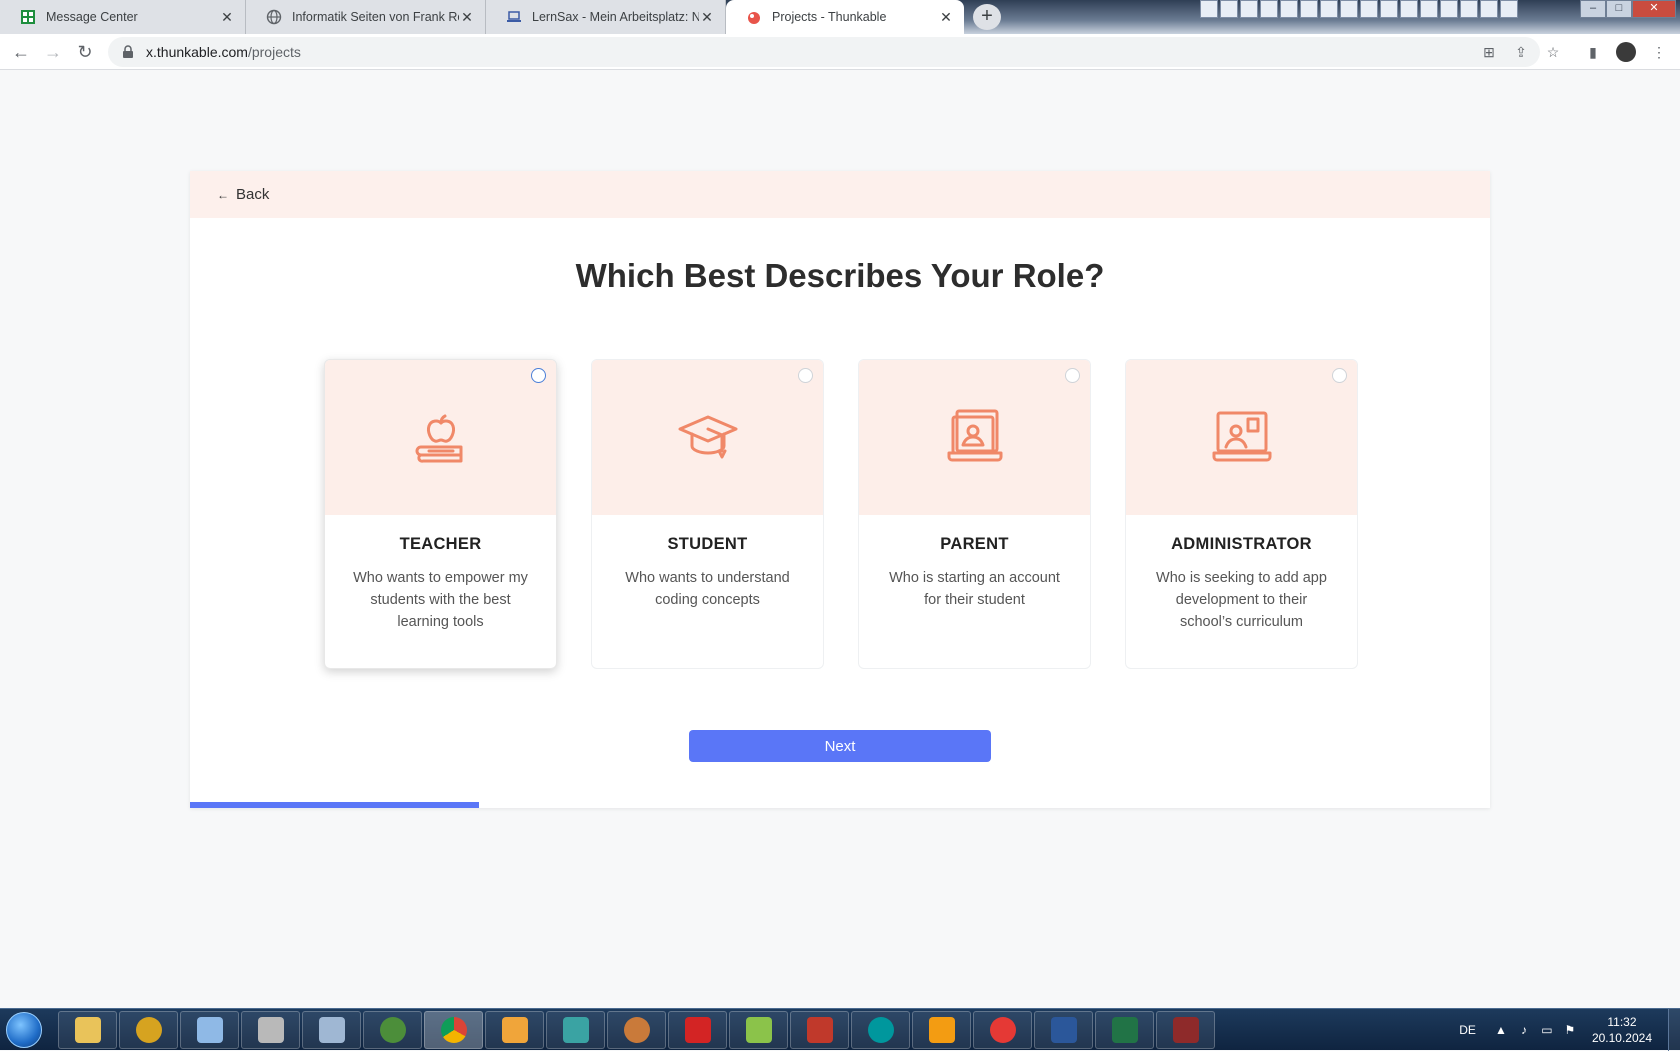 The width and height of the screenshot is (1680, 1051). What do you see at coordinates (840, 805) in the screenshot?
I see `progress-bar` at bounding box center [840, 805].